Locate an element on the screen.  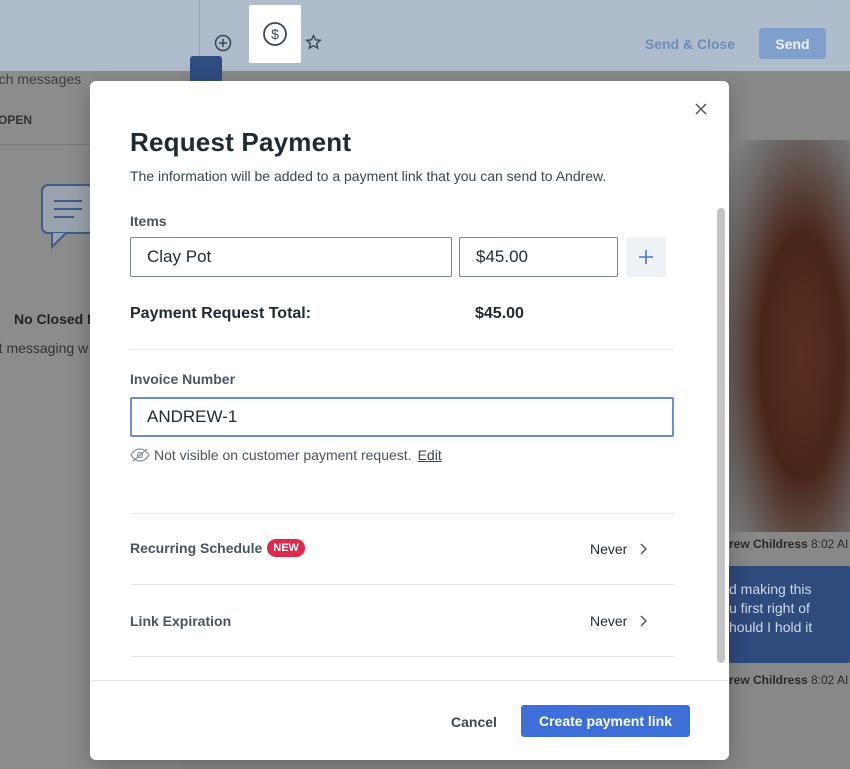
chat-line: d making this is located at coordinates (770, 589).